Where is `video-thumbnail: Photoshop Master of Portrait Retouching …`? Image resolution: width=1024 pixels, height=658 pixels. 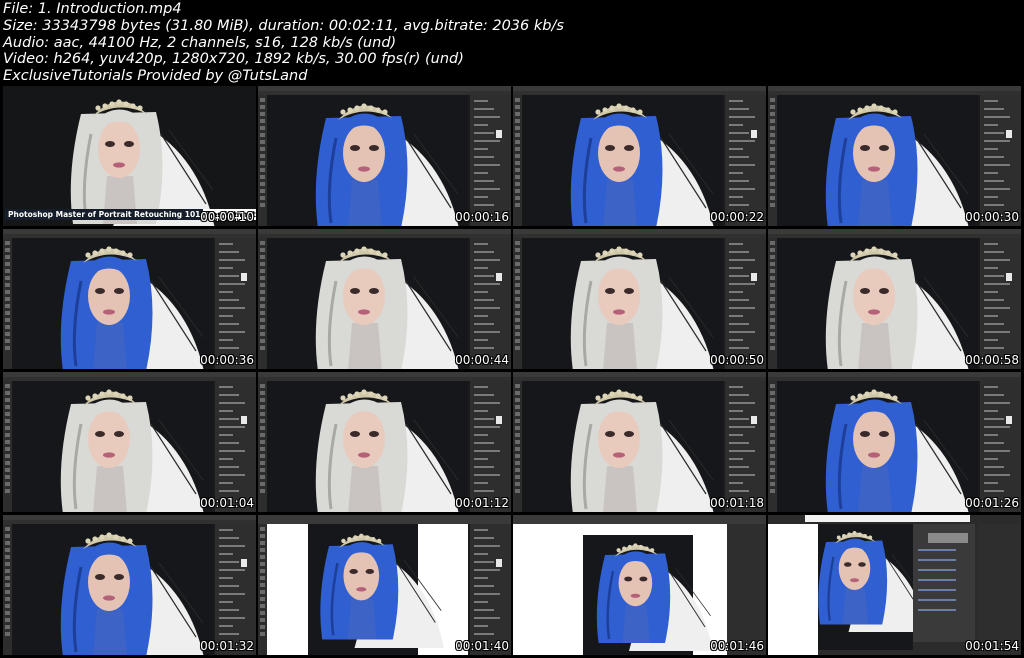
video-thumbnail: Photoshop Master of Portrait Retouching … is located at coordinates (129, 156).